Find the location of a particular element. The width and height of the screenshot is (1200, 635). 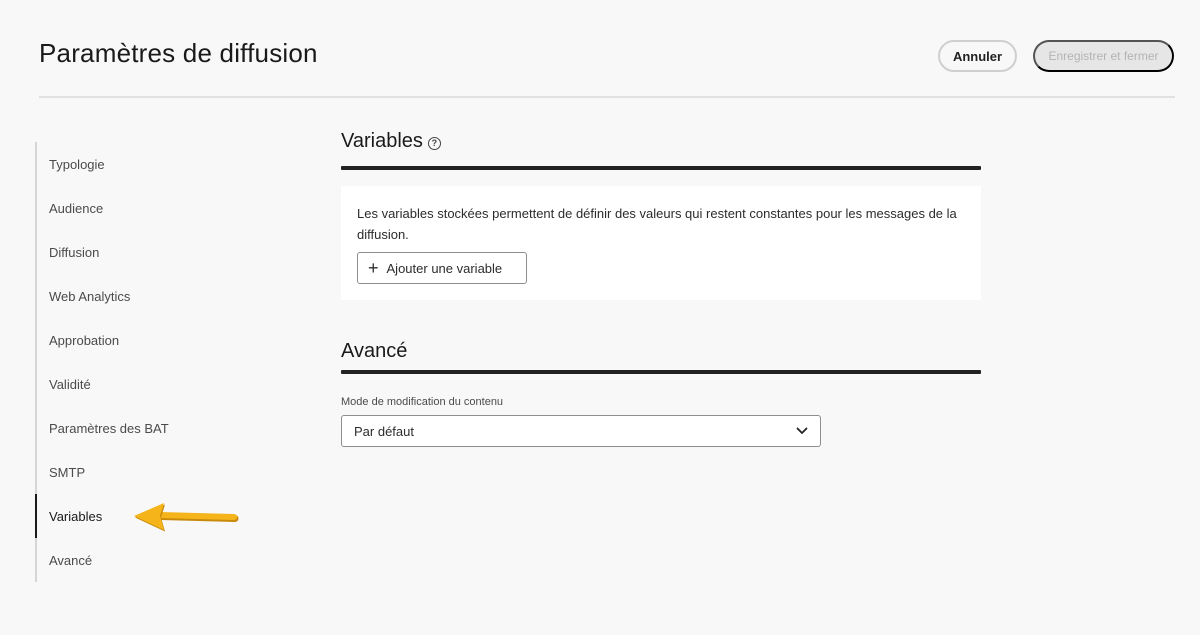

advanced-section-rule is located at coordinates (661, 372).